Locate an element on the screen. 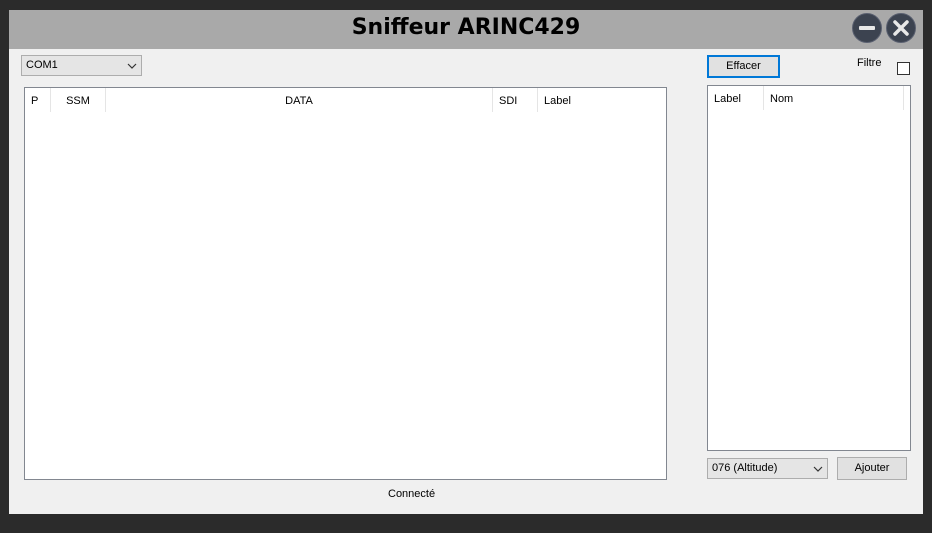 The width and height of the screenshot is (932, 533). label-select-value: 076 (Altitude) is located at coordinates (745, 468).